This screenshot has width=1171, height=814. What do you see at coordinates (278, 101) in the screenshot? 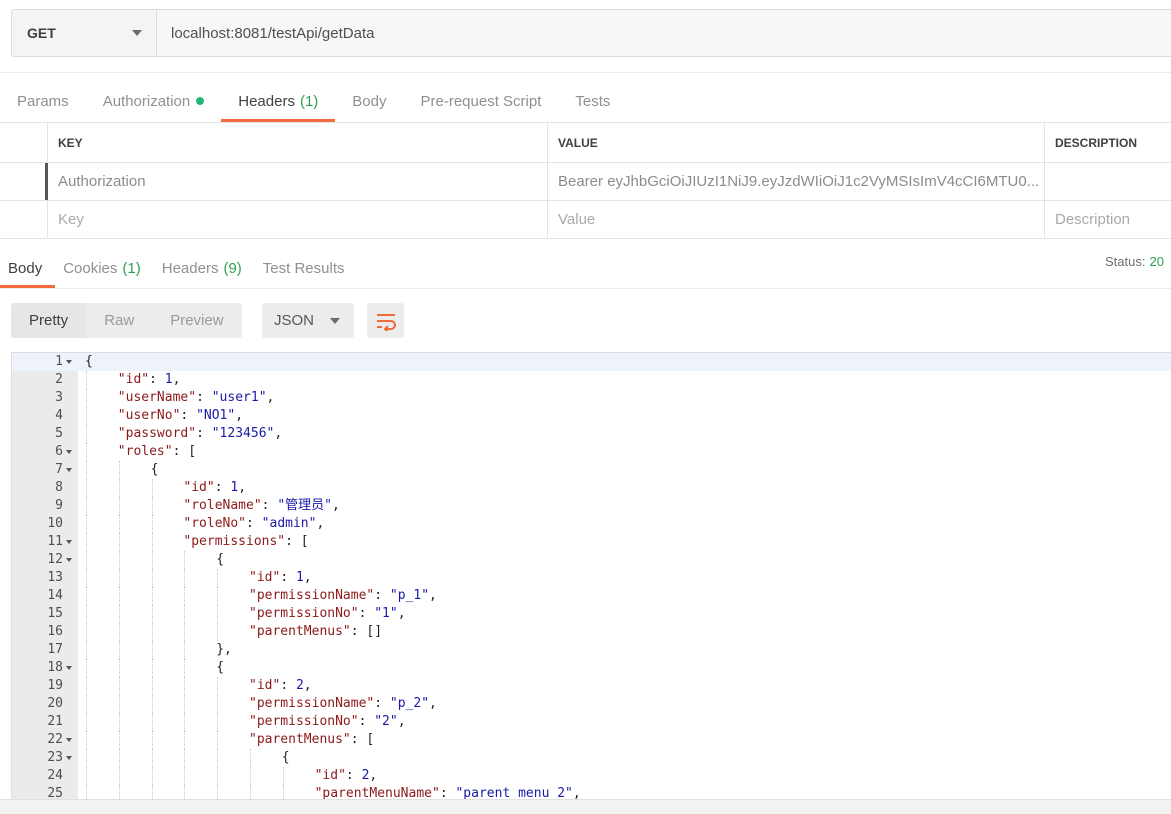
I see `tab-headers: Headers (1)` at bounding box center [278, 101].